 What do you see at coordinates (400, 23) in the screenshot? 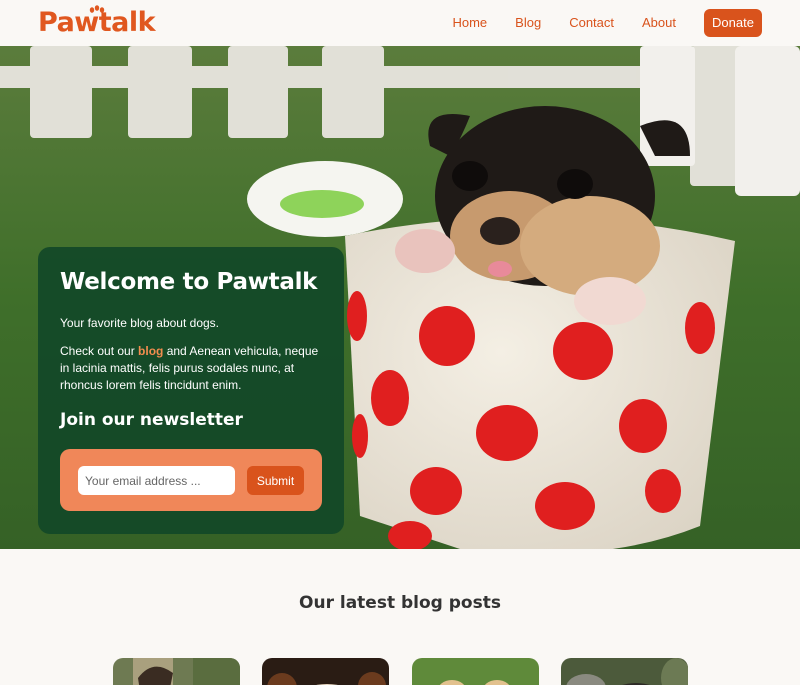
I see `site-header: Pawtalk Home Blog Contact About Donate` at bounding box center [400, 23].